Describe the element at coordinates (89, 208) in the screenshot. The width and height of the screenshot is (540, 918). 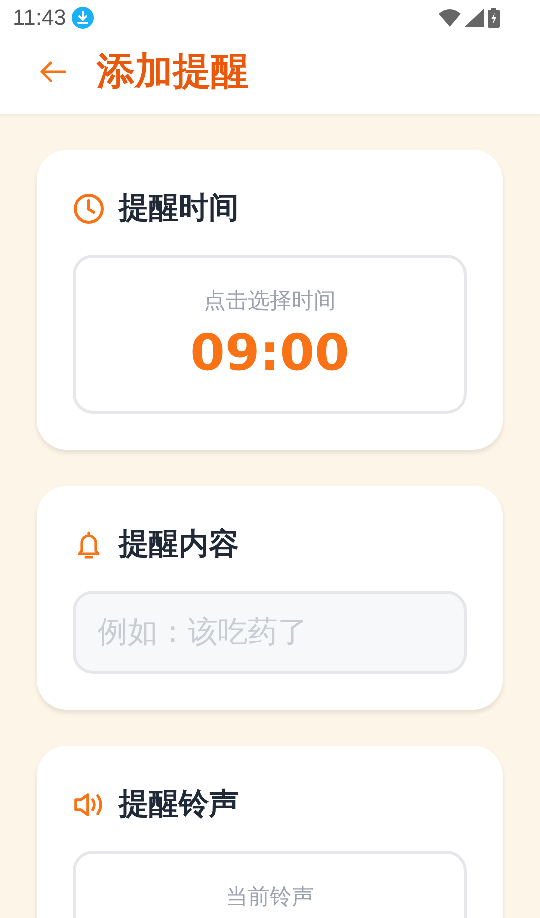
I see `clock-icon` at that location.